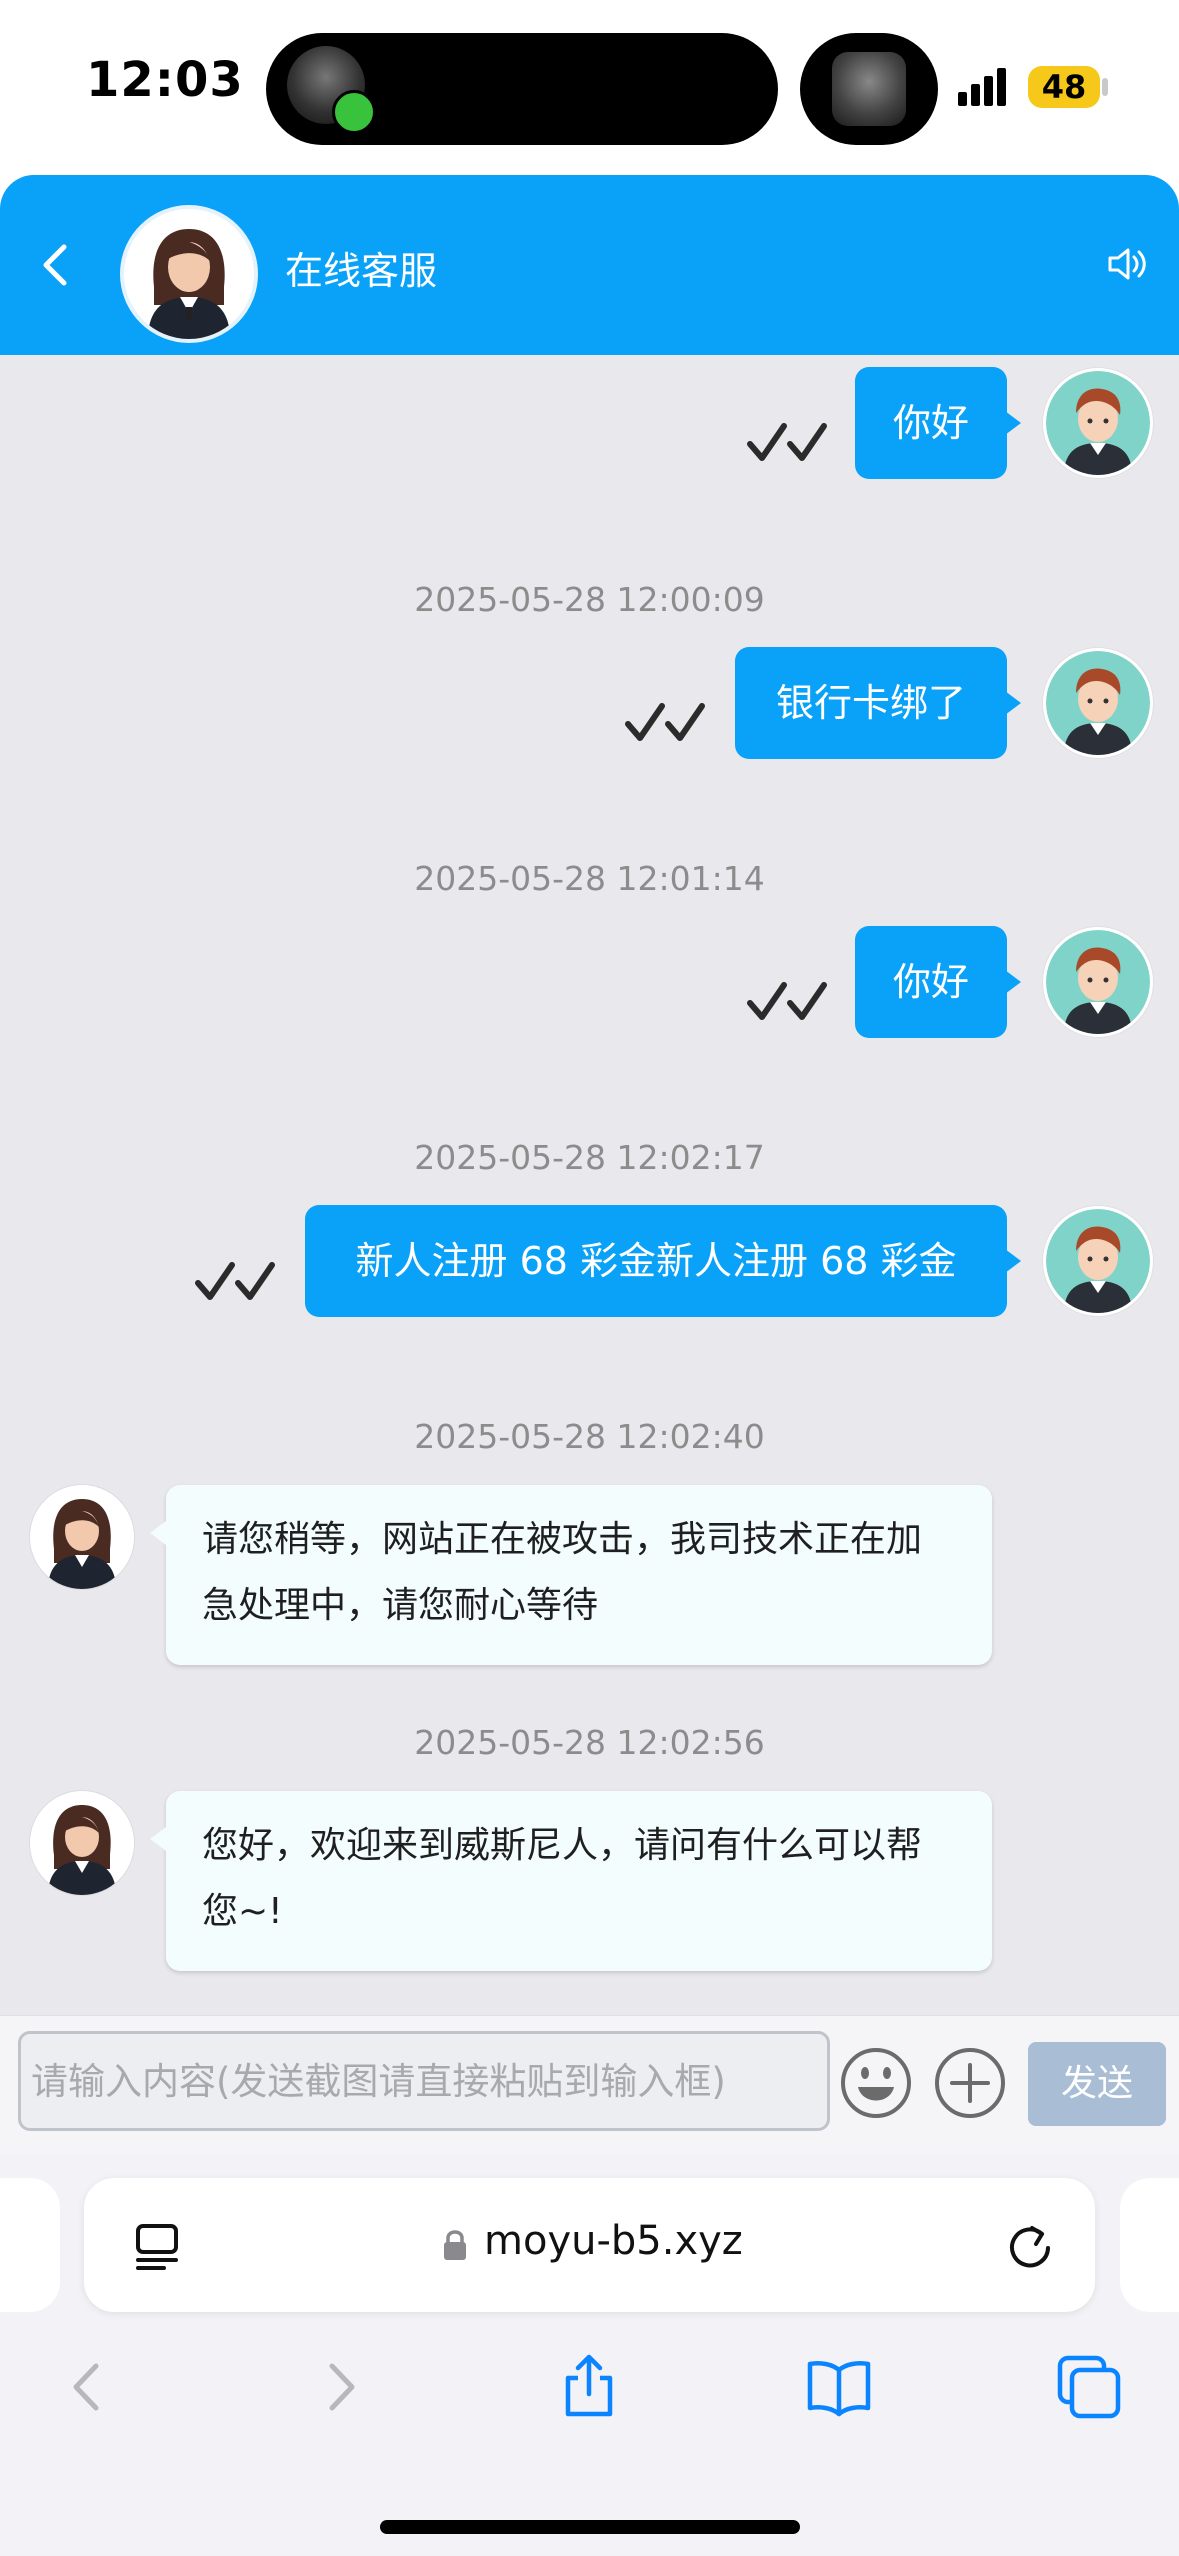 The height and width of the screenshot is (2556, 1179). I want to click on message-timestamp: 2025-05-28 12:02:40, so click(589, 1436).